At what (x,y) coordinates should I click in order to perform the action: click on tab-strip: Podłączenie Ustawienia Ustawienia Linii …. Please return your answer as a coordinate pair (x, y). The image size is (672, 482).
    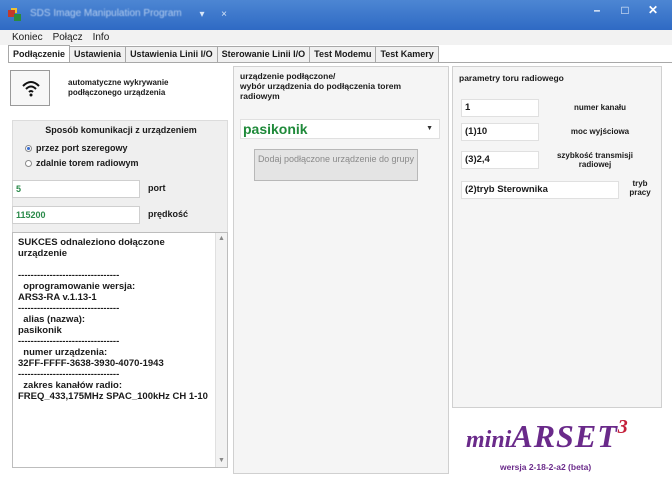
    Looking at the image, I should click on (223, 53).